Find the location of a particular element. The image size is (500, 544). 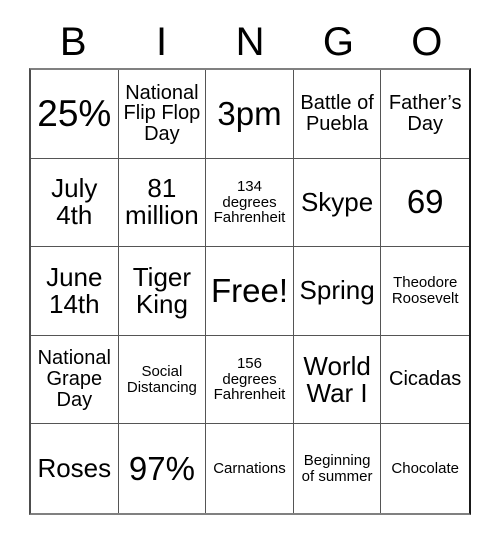

bingo-cell-g2: Skype is located at coordinates (337, 203).